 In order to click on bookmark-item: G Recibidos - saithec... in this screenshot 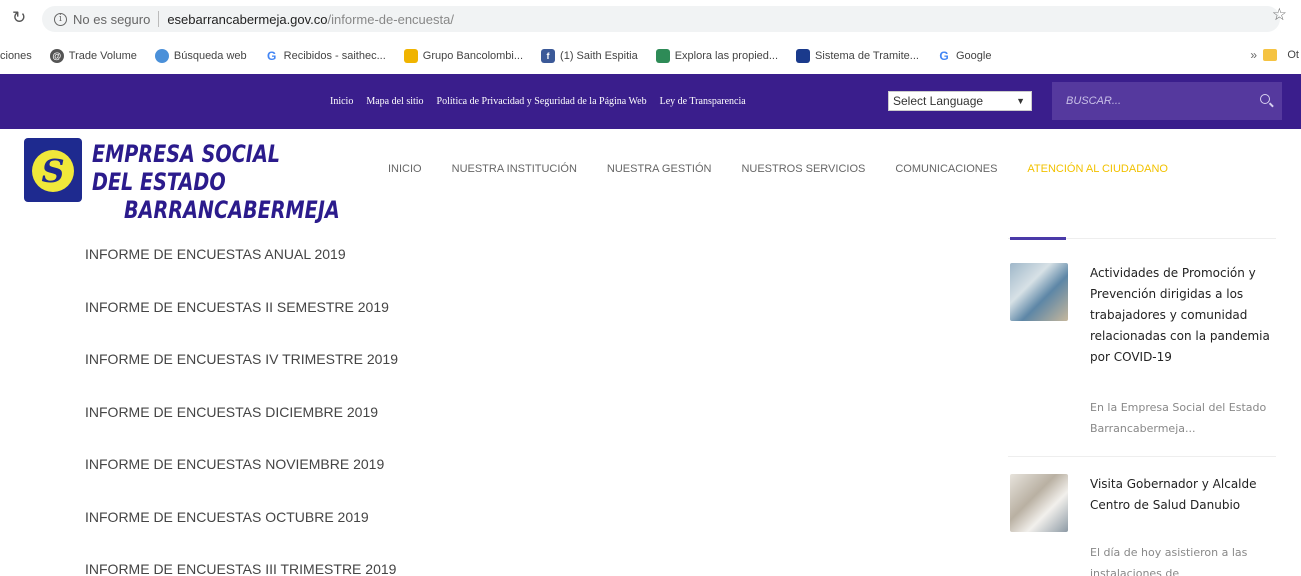, I will do `click(325, 56)`.